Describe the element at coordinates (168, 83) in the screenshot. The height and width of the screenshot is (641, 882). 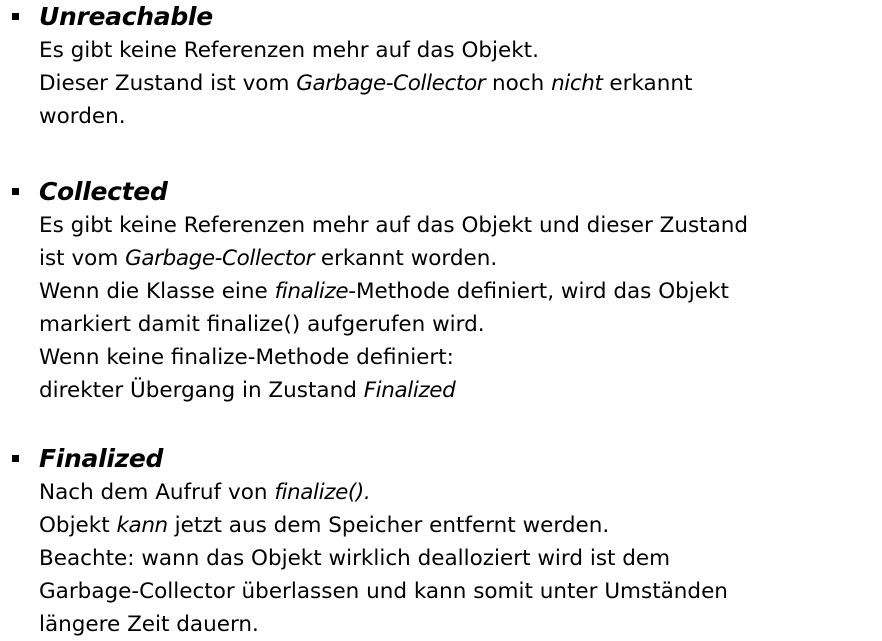
I see `text-run: Dieser Zustand ist vom` at that location.